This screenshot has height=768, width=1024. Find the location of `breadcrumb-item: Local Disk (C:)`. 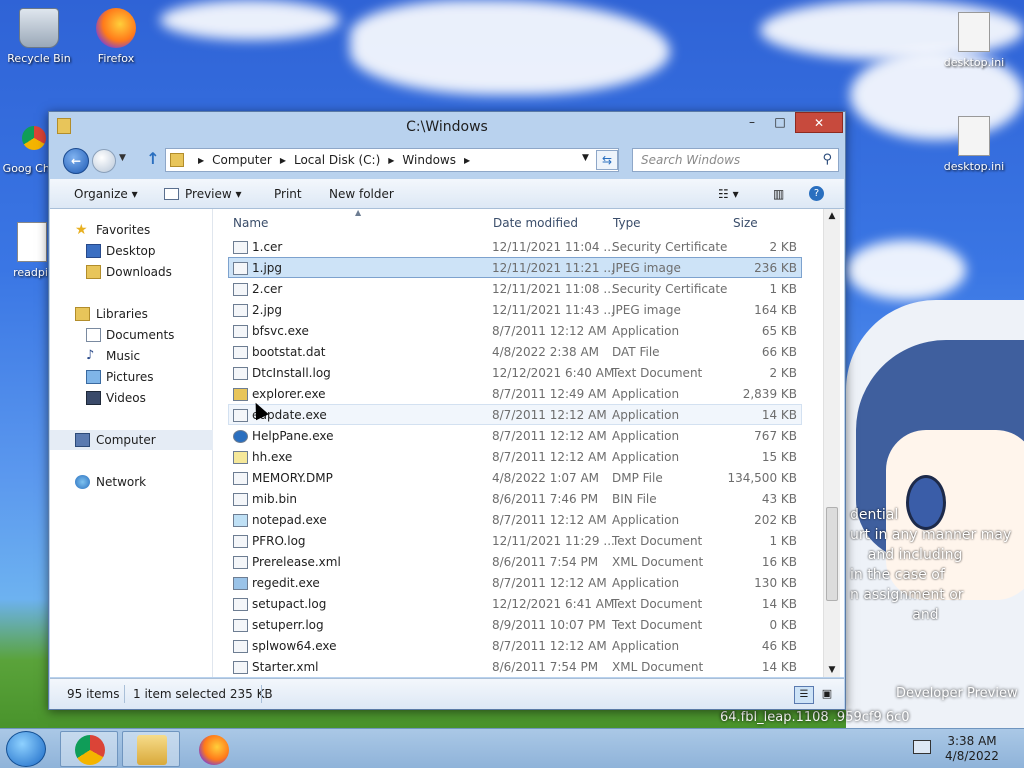

breadcrumb-item: Local Disk (C:) is located at coordinates (337, 160).